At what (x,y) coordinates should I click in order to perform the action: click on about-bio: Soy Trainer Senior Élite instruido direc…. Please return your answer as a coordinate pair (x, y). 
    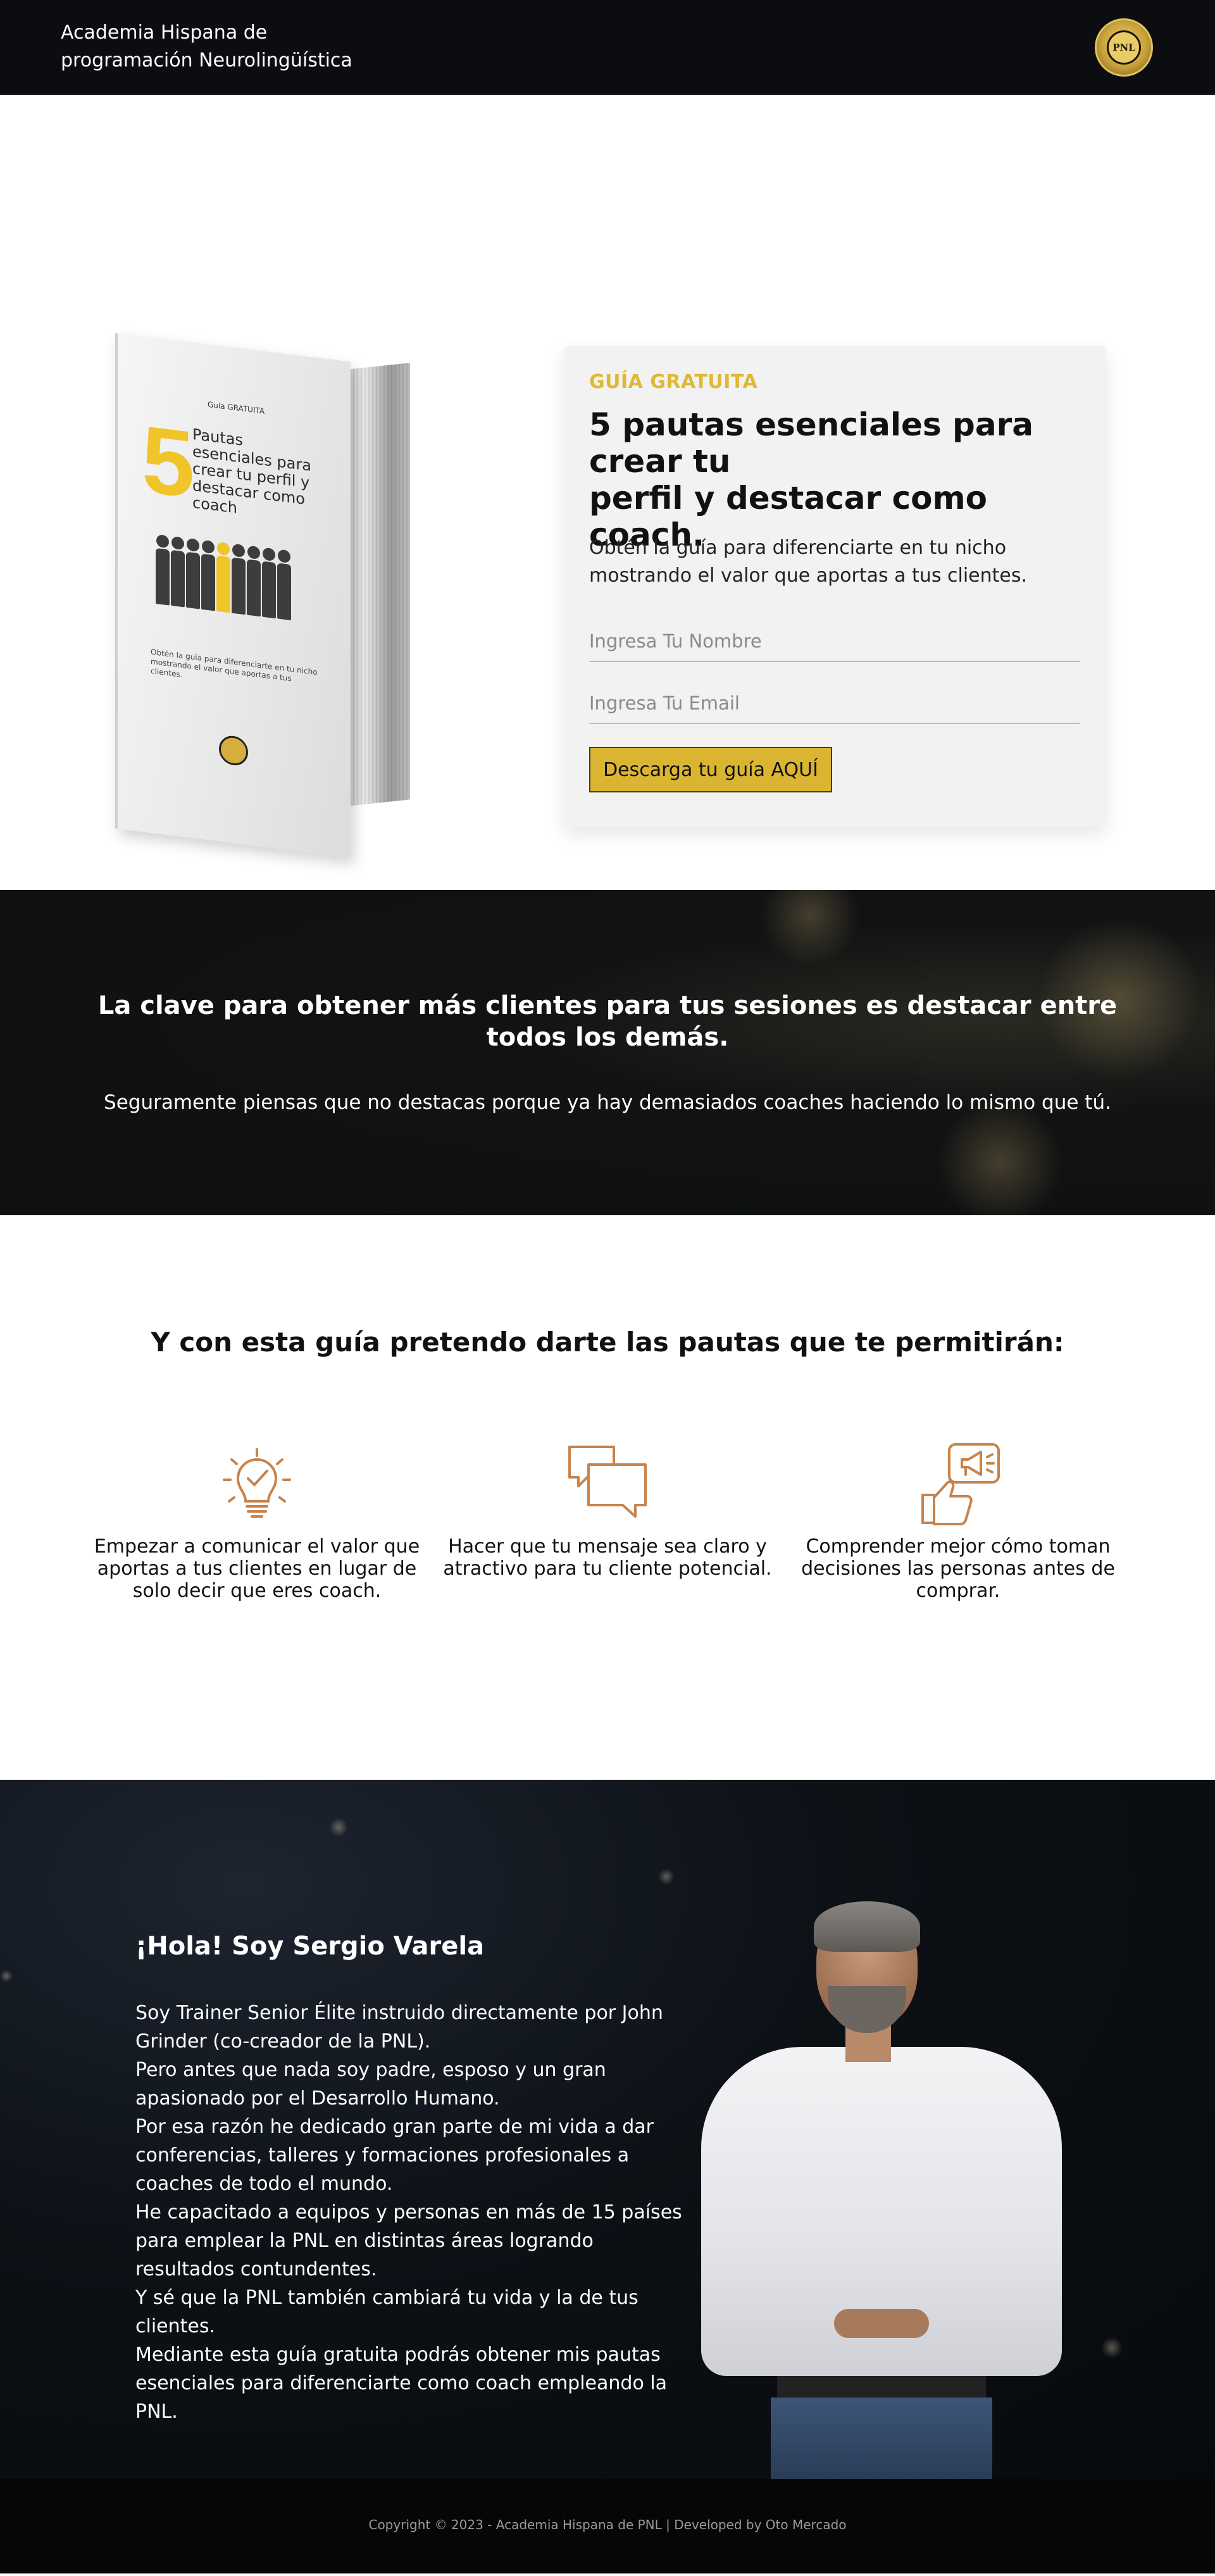
    Looking at the image, I should click on (410, 2212).